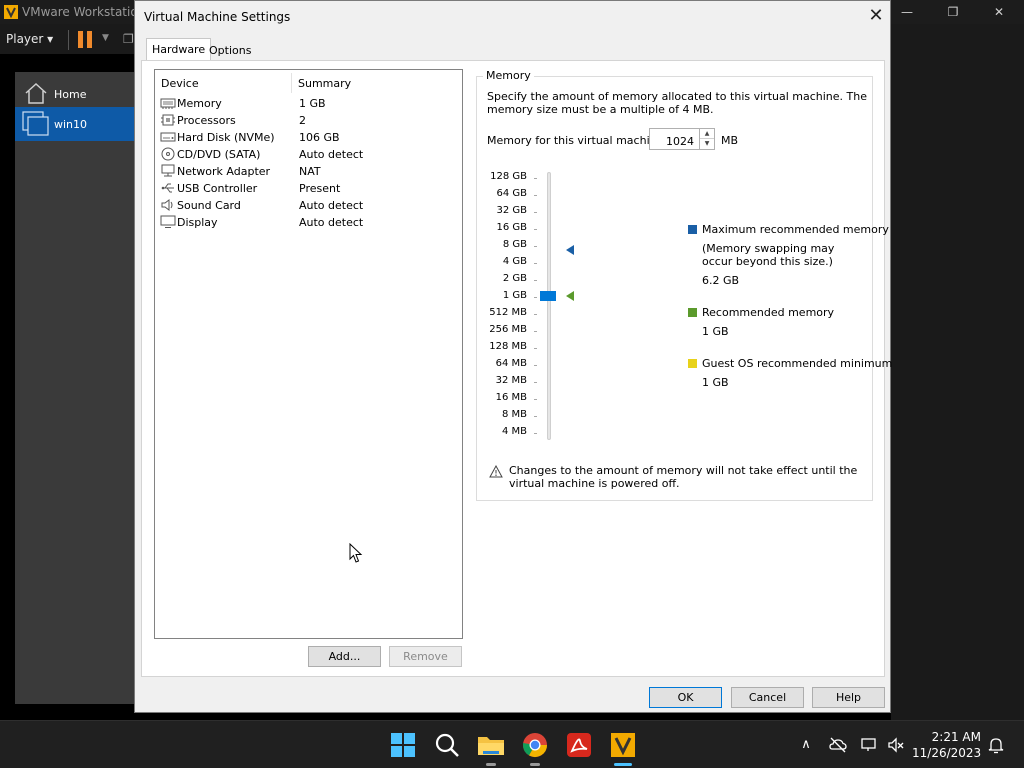 This screenshot has height=768, width=1024. Describe the element at coordinates (425, 656) in the screenshot. I see `remove-button: Remove` at that location.